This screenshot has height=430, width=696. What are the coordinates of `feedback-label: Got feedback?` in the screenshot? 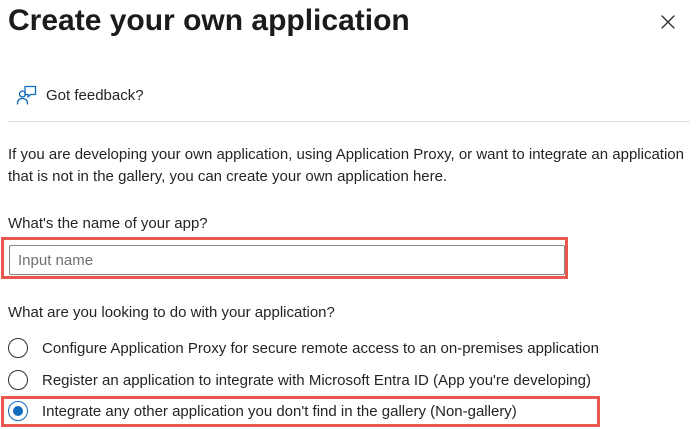 It's located at (95, 95).